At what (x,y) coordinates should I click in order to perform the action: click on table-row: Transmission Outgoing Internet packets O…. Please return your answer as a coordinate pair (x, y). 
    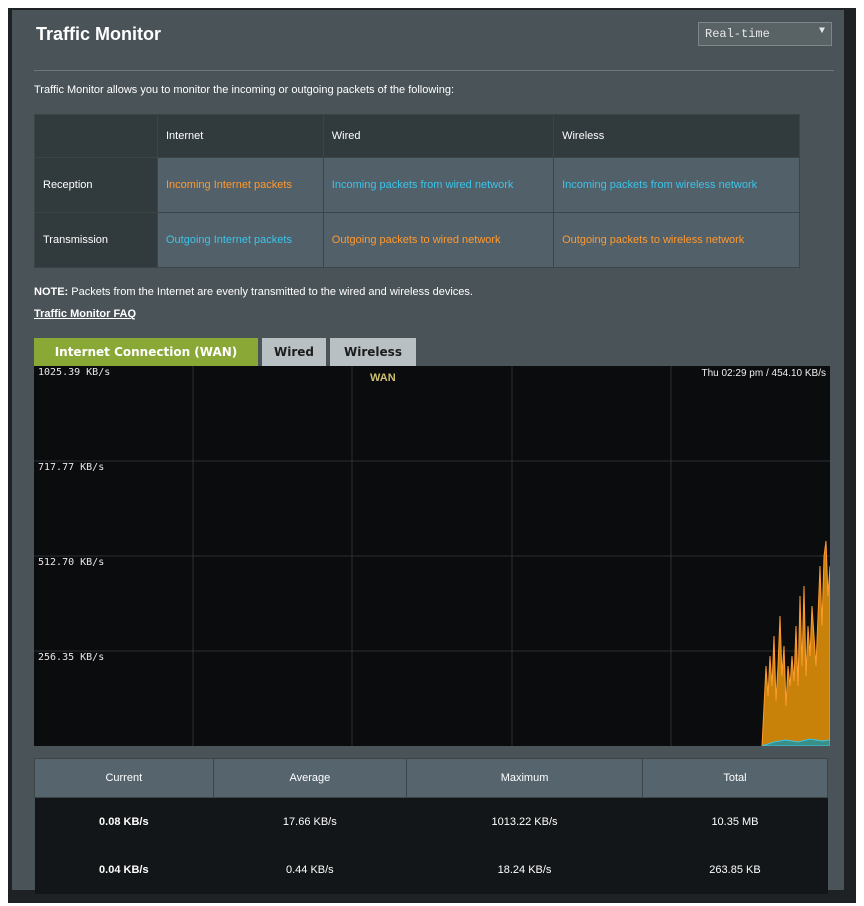
    Looking at the image, I should click on (417, 240).